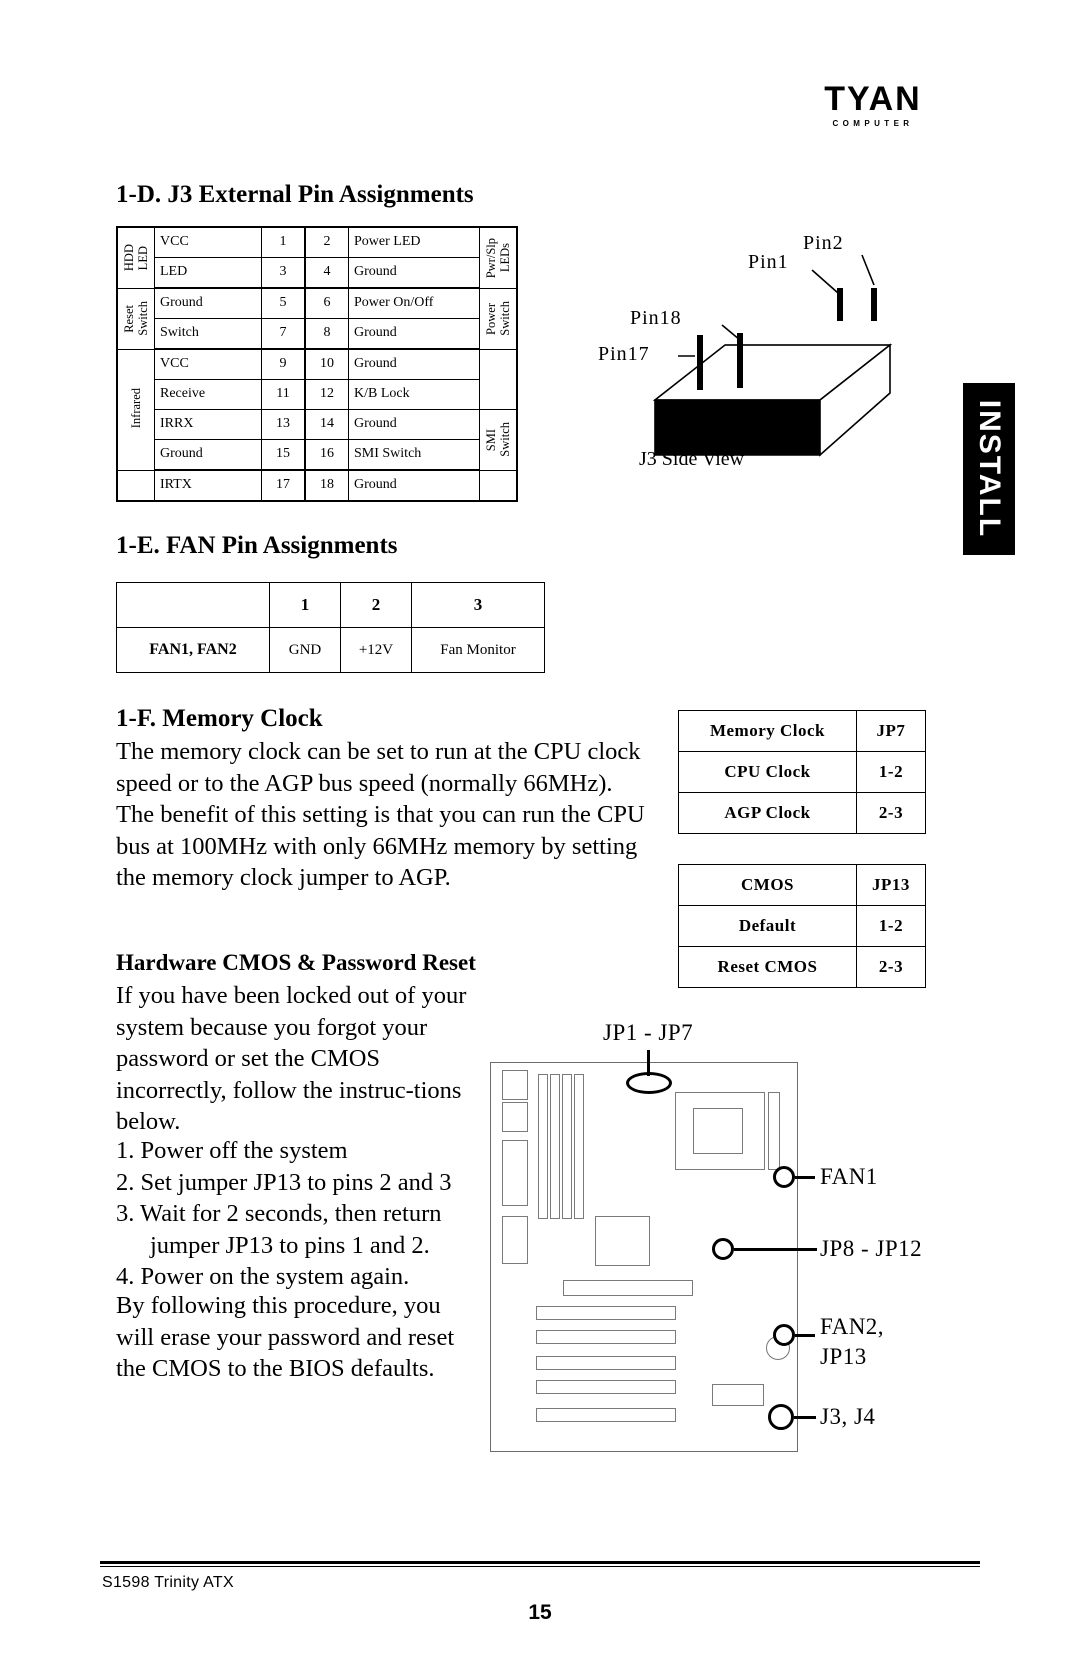 This screenshot has width=1080, height=1669. I want to click on j3-signal-name: Switch, so click(208, 334).